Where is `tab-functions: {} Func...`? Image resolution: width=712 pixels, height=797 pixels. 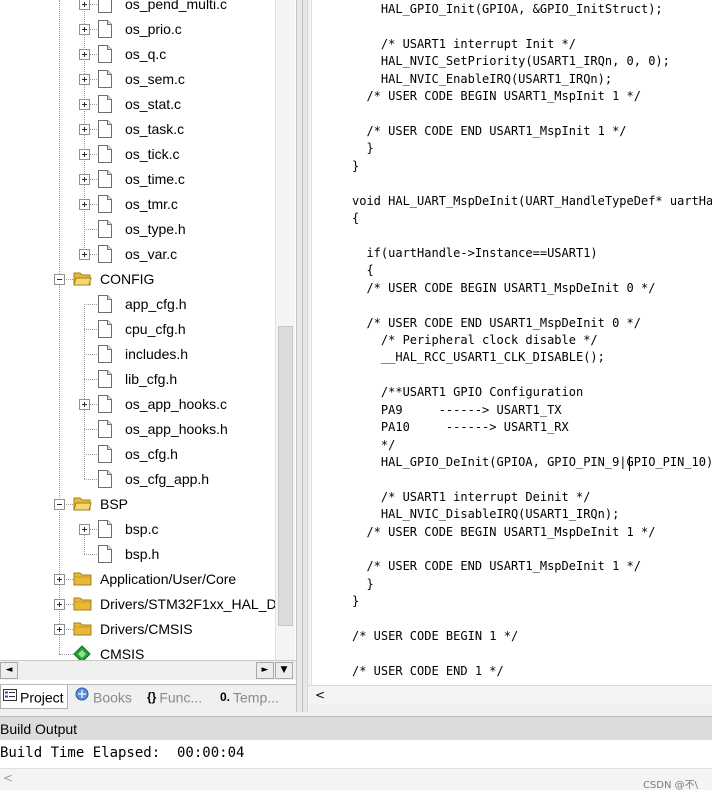
tab-functions: {} Func... is located at coordinates (180, 697).